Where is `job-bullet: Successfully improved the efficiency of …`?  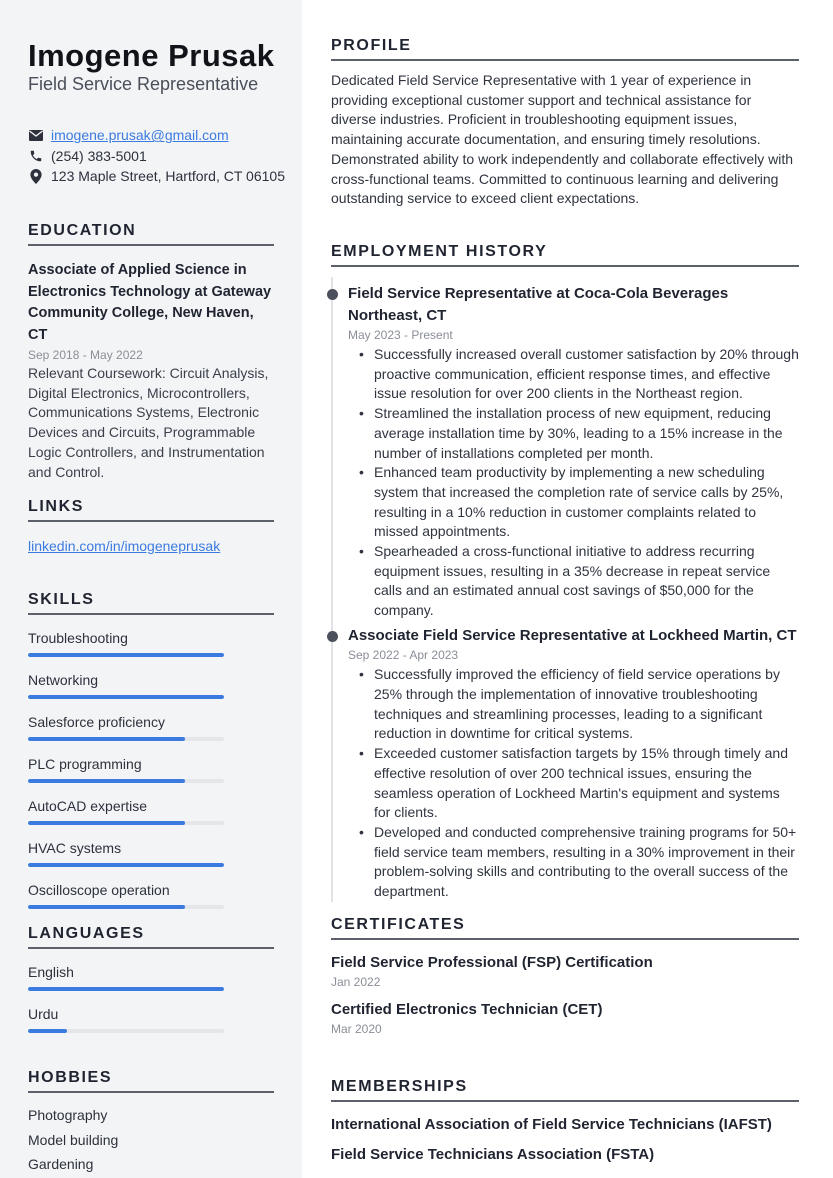
job-bullet: Successfully improved the efficiency of … is located at coordinates (579, 704).